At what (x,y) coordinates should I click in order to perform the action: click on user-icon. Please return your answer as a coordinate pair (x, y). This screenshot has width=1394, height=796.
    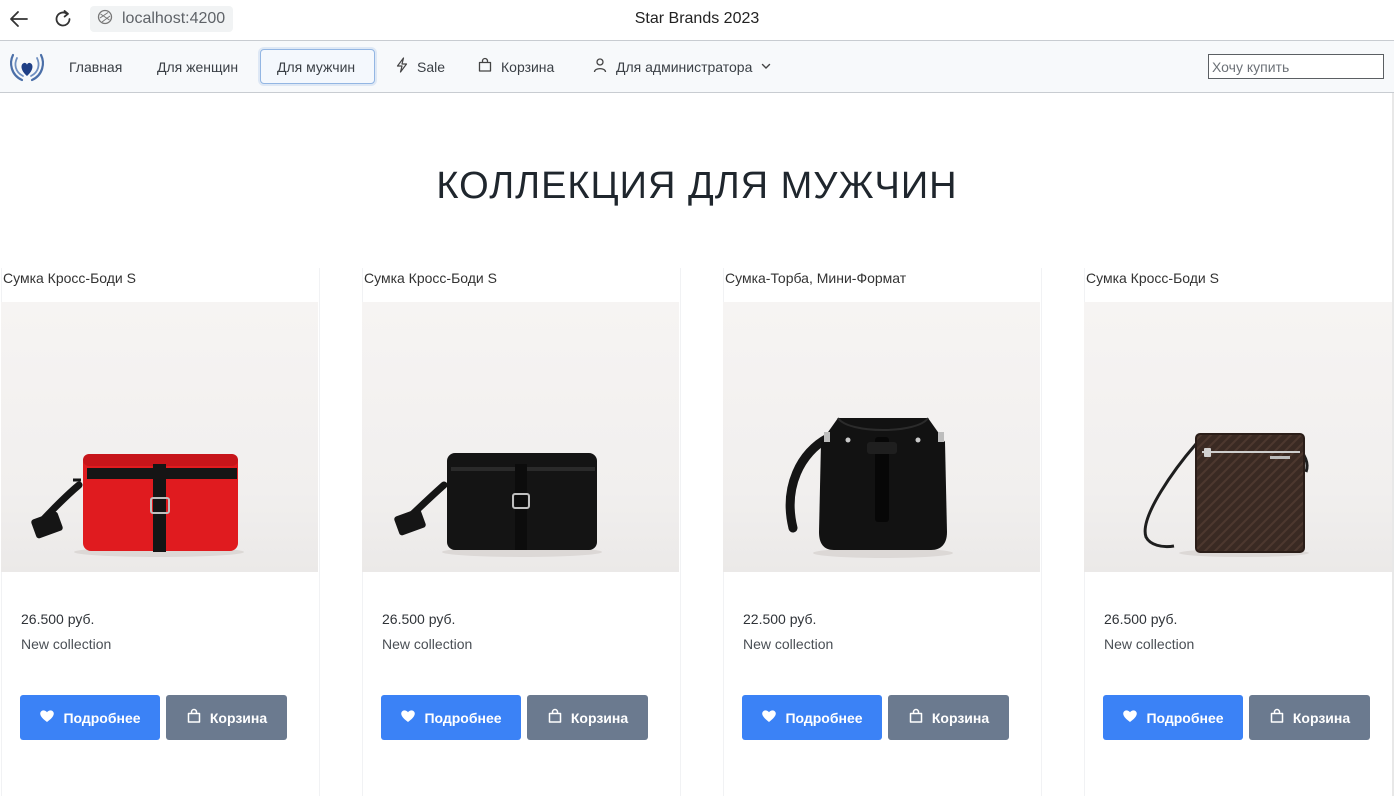
    Looking at the image, I should click on (600, 66).